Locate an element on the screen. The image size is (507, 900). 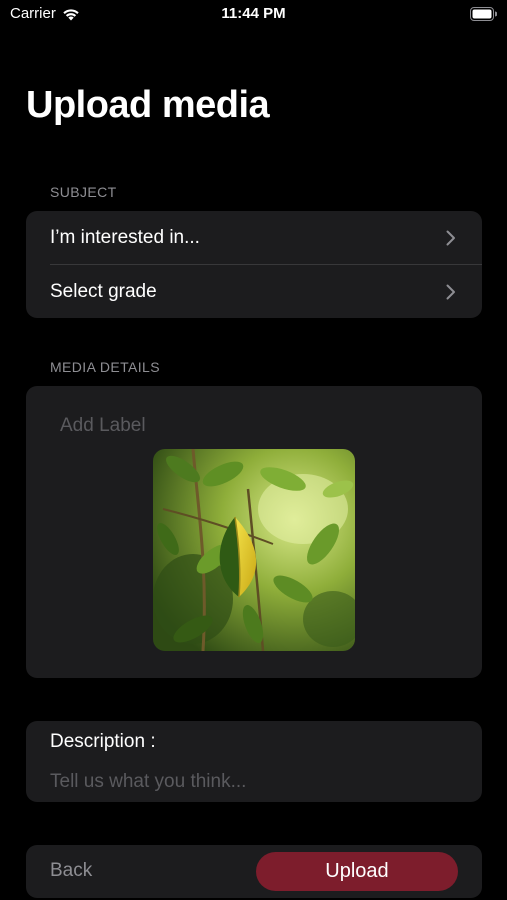
media-details-section-header: MEDIA DETAILS is located at coordinates (105, 367).